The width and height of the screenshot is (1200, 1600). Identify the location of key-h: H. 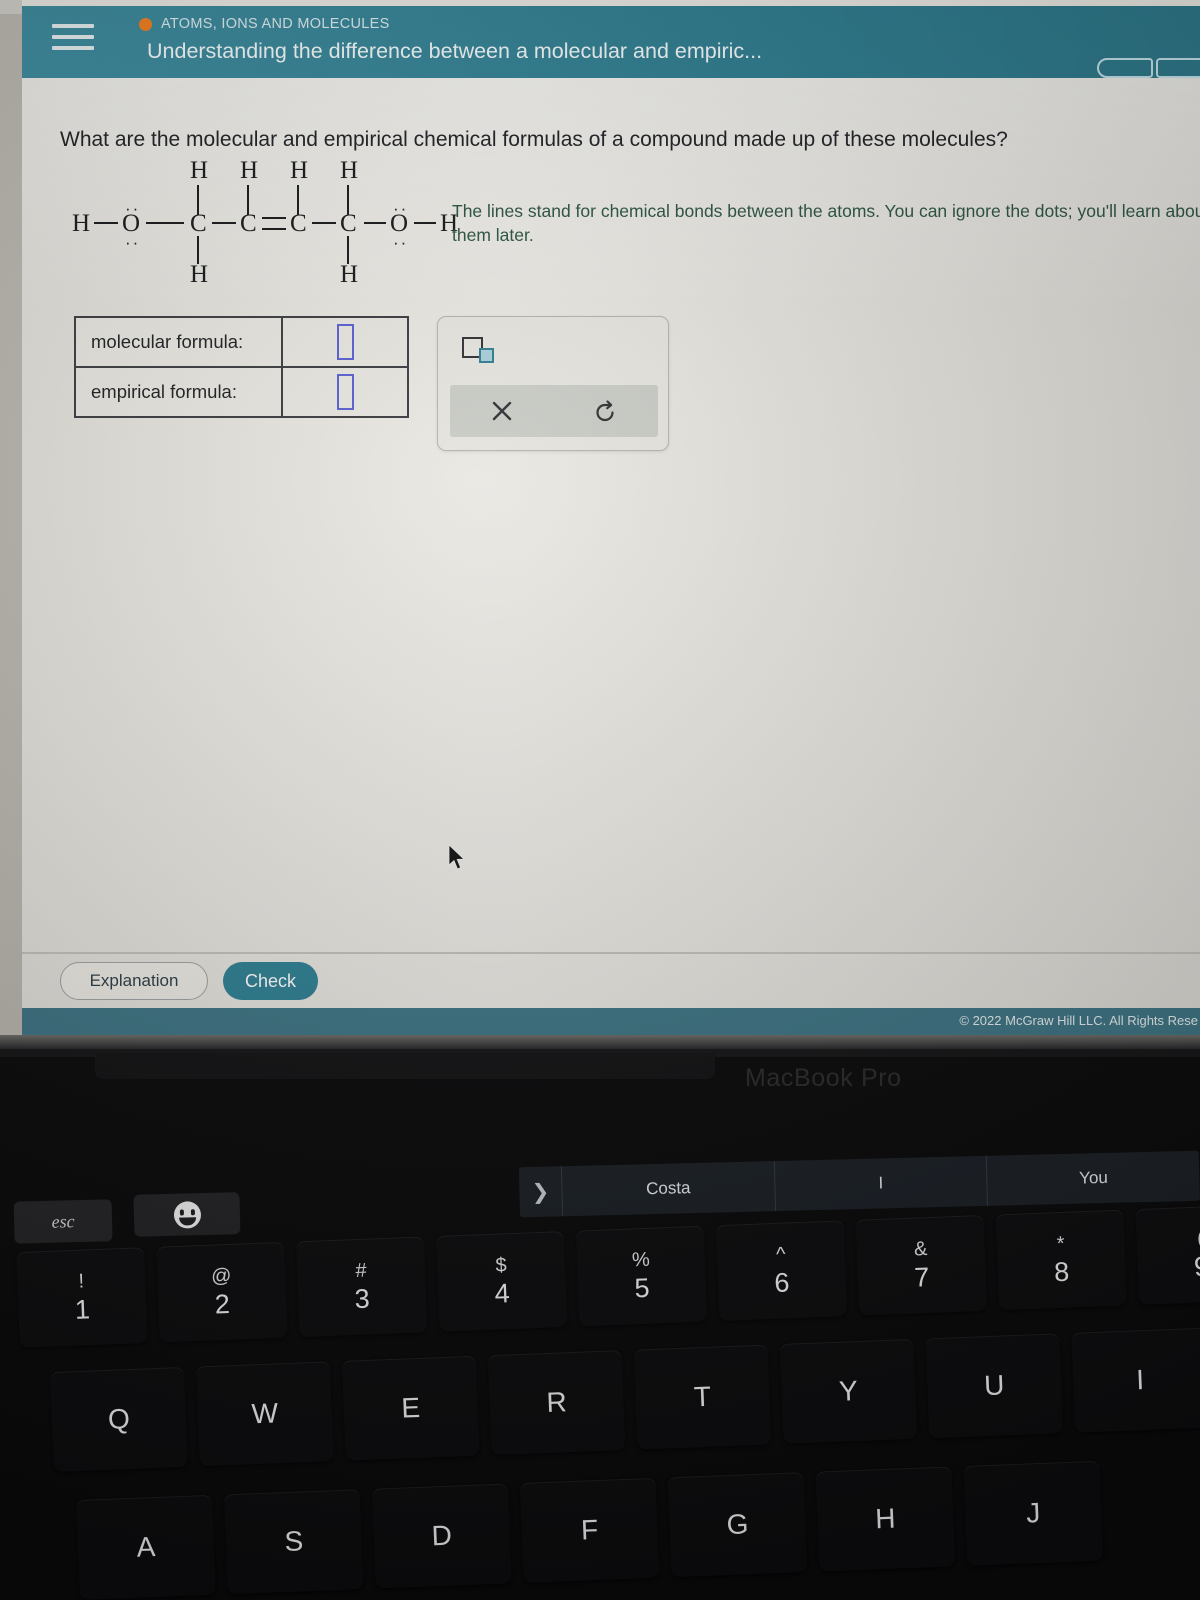
(885, 1519).